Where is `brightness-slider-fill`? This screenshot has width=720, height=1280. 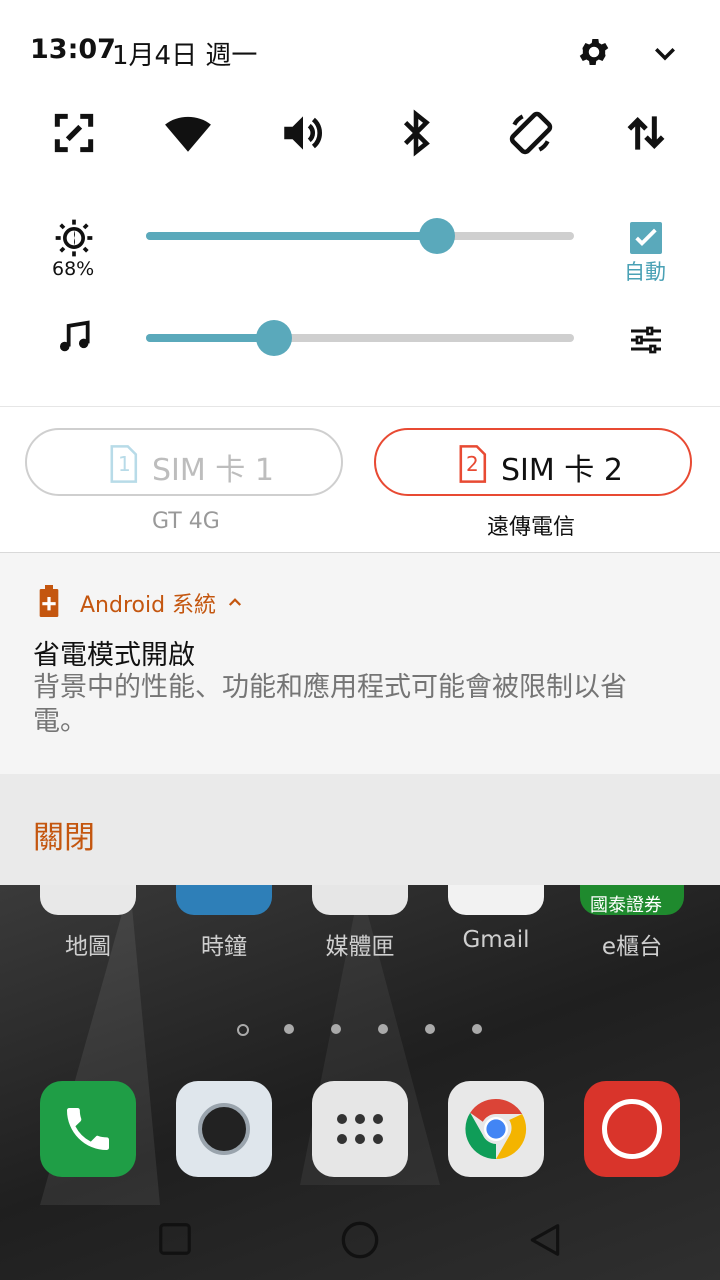 brightness-slider-fill is located at coordinates (292, 236).